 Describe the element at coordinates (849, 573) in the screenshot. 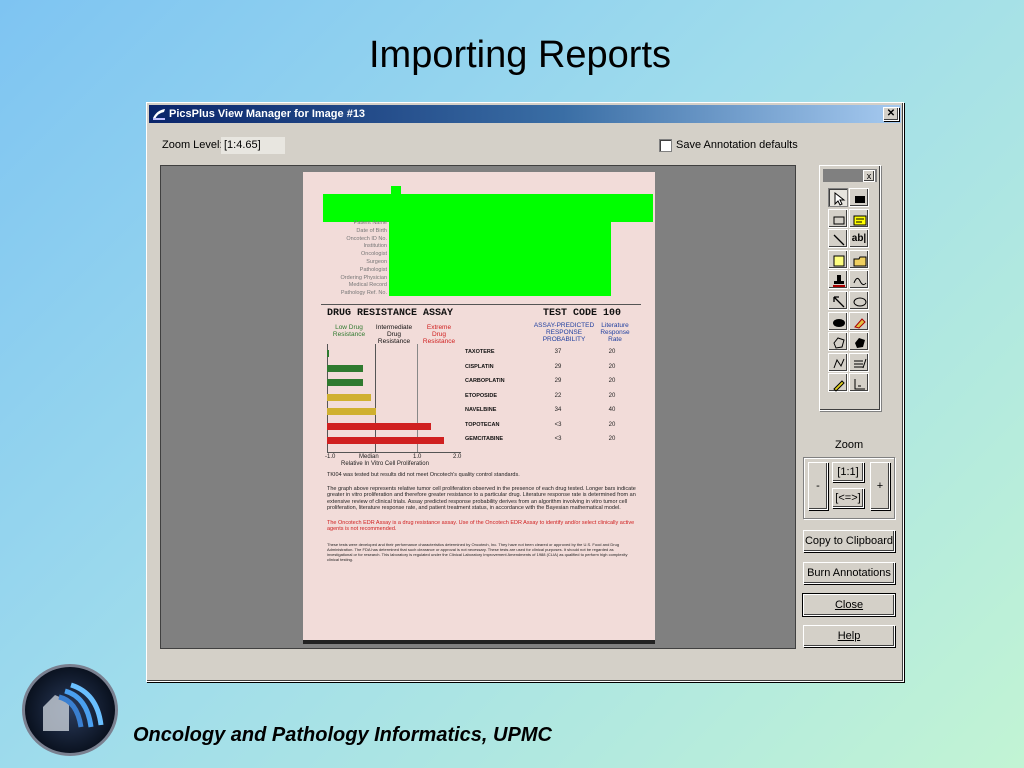

I see `burn-annotations-button: Burn Annotations` at that location.